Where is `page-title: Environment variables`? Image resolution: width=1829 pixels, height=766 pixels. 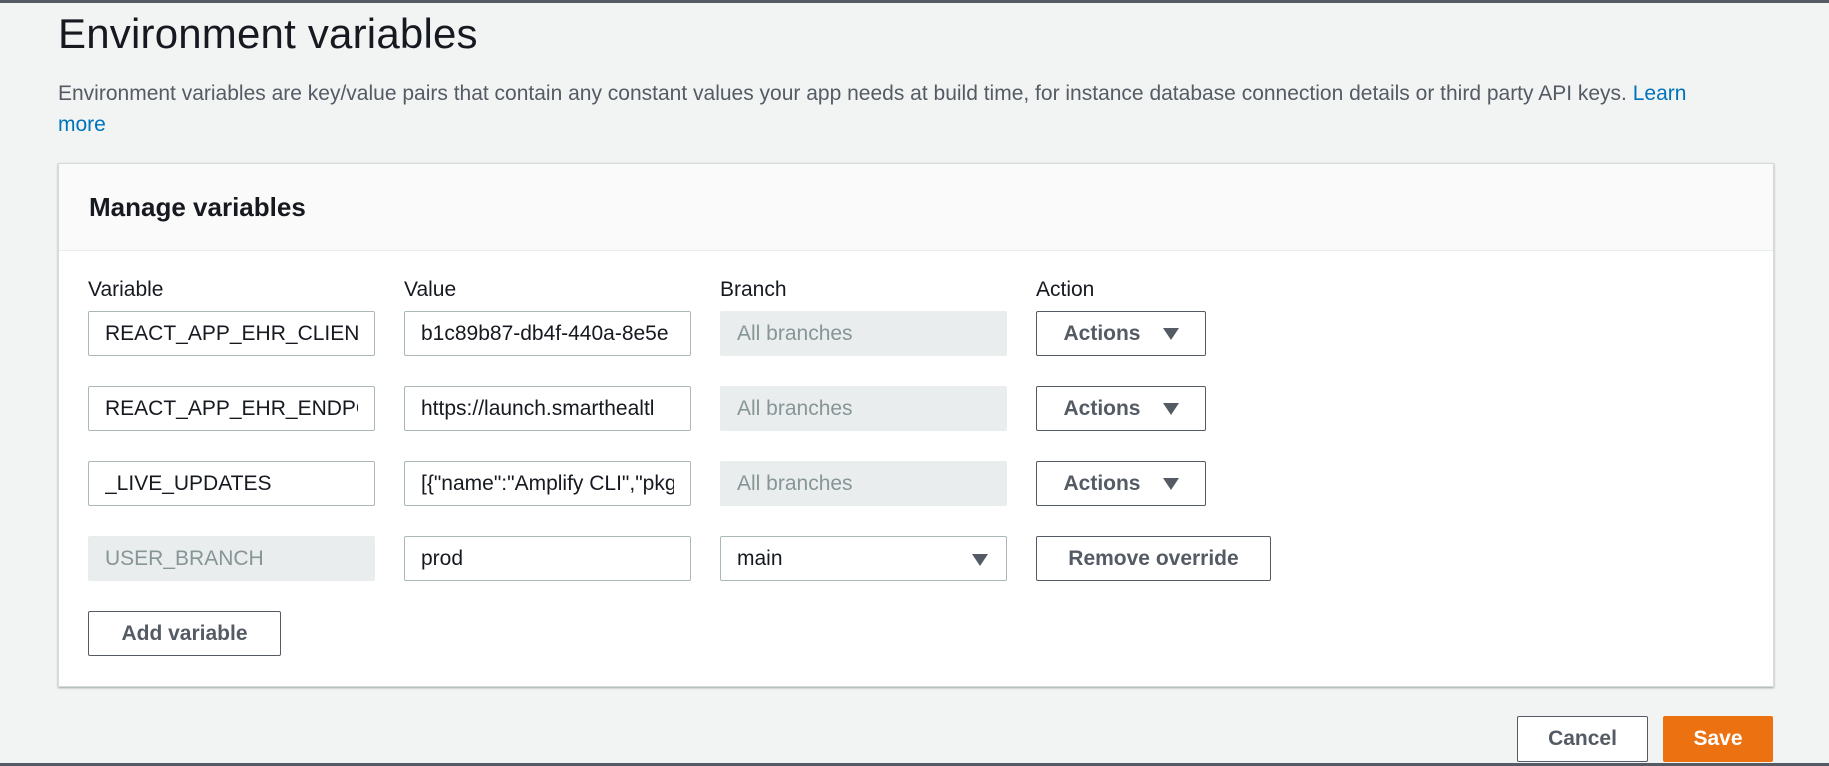
page-title: Environment variables is located at coordinates (268, 33).